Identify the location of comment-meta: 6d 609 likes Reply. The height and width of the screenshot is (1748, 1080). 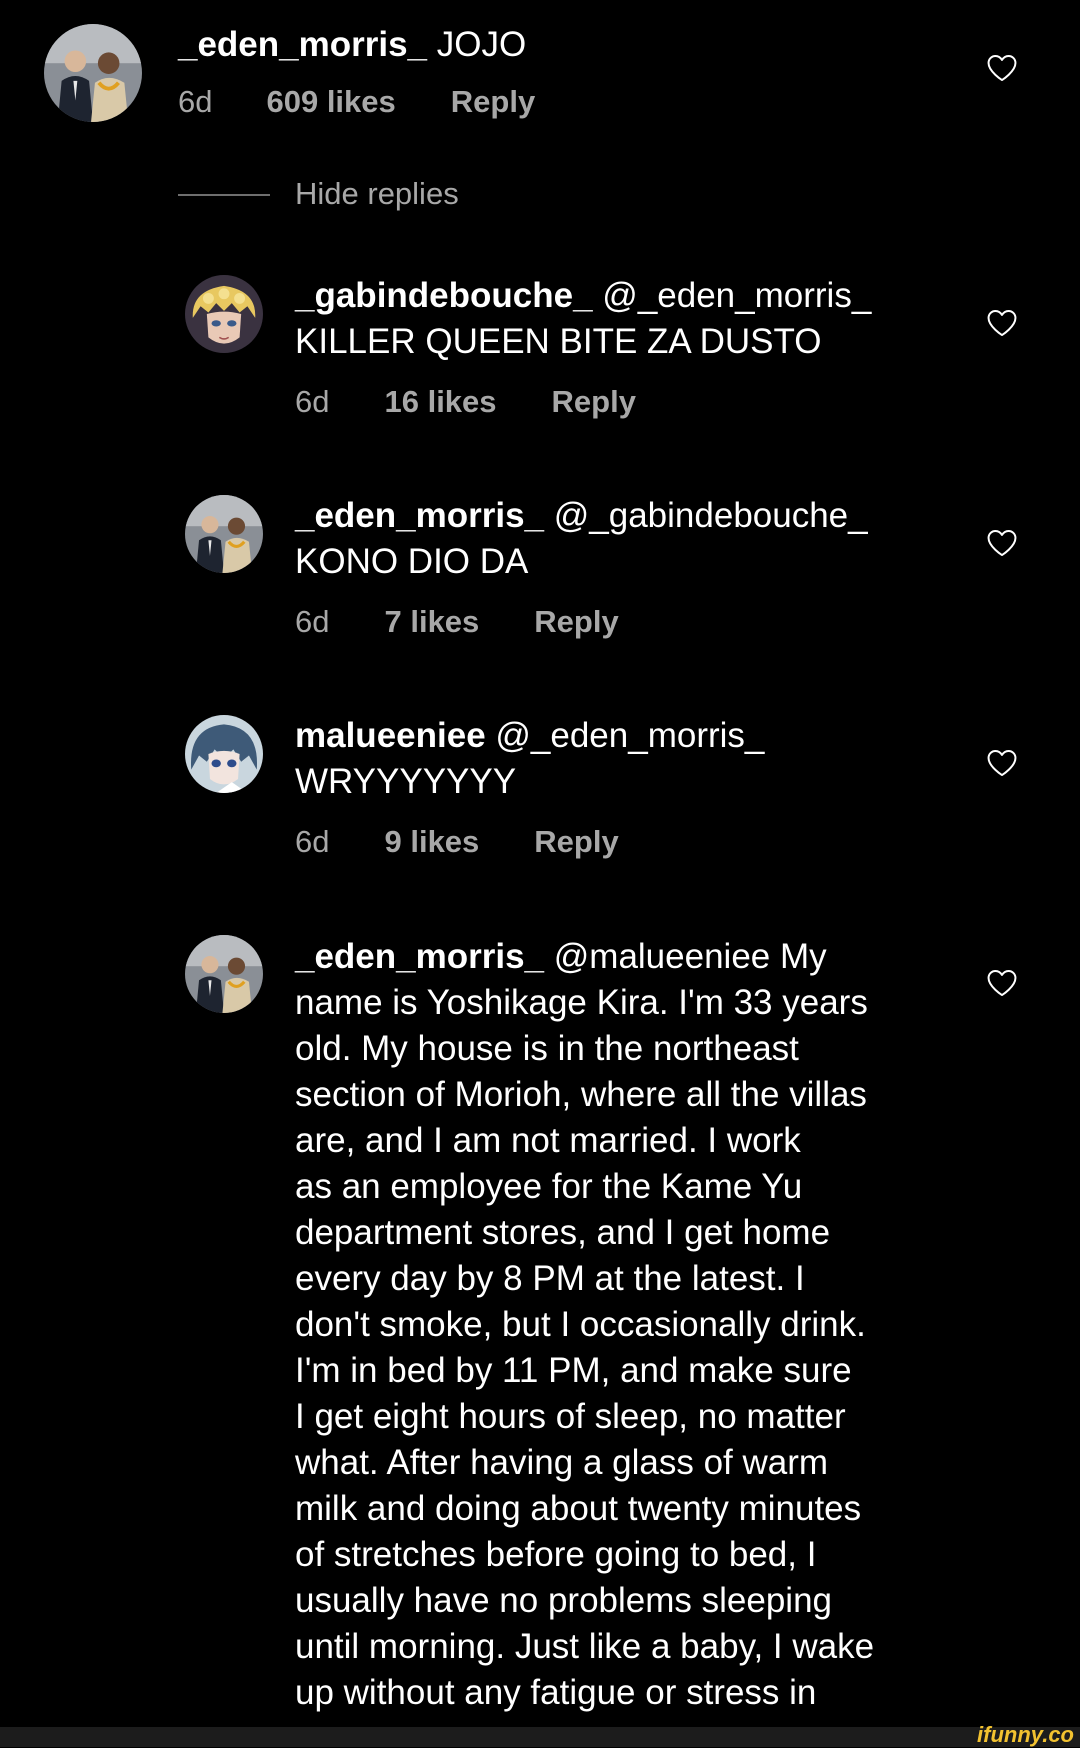
(356, 102).